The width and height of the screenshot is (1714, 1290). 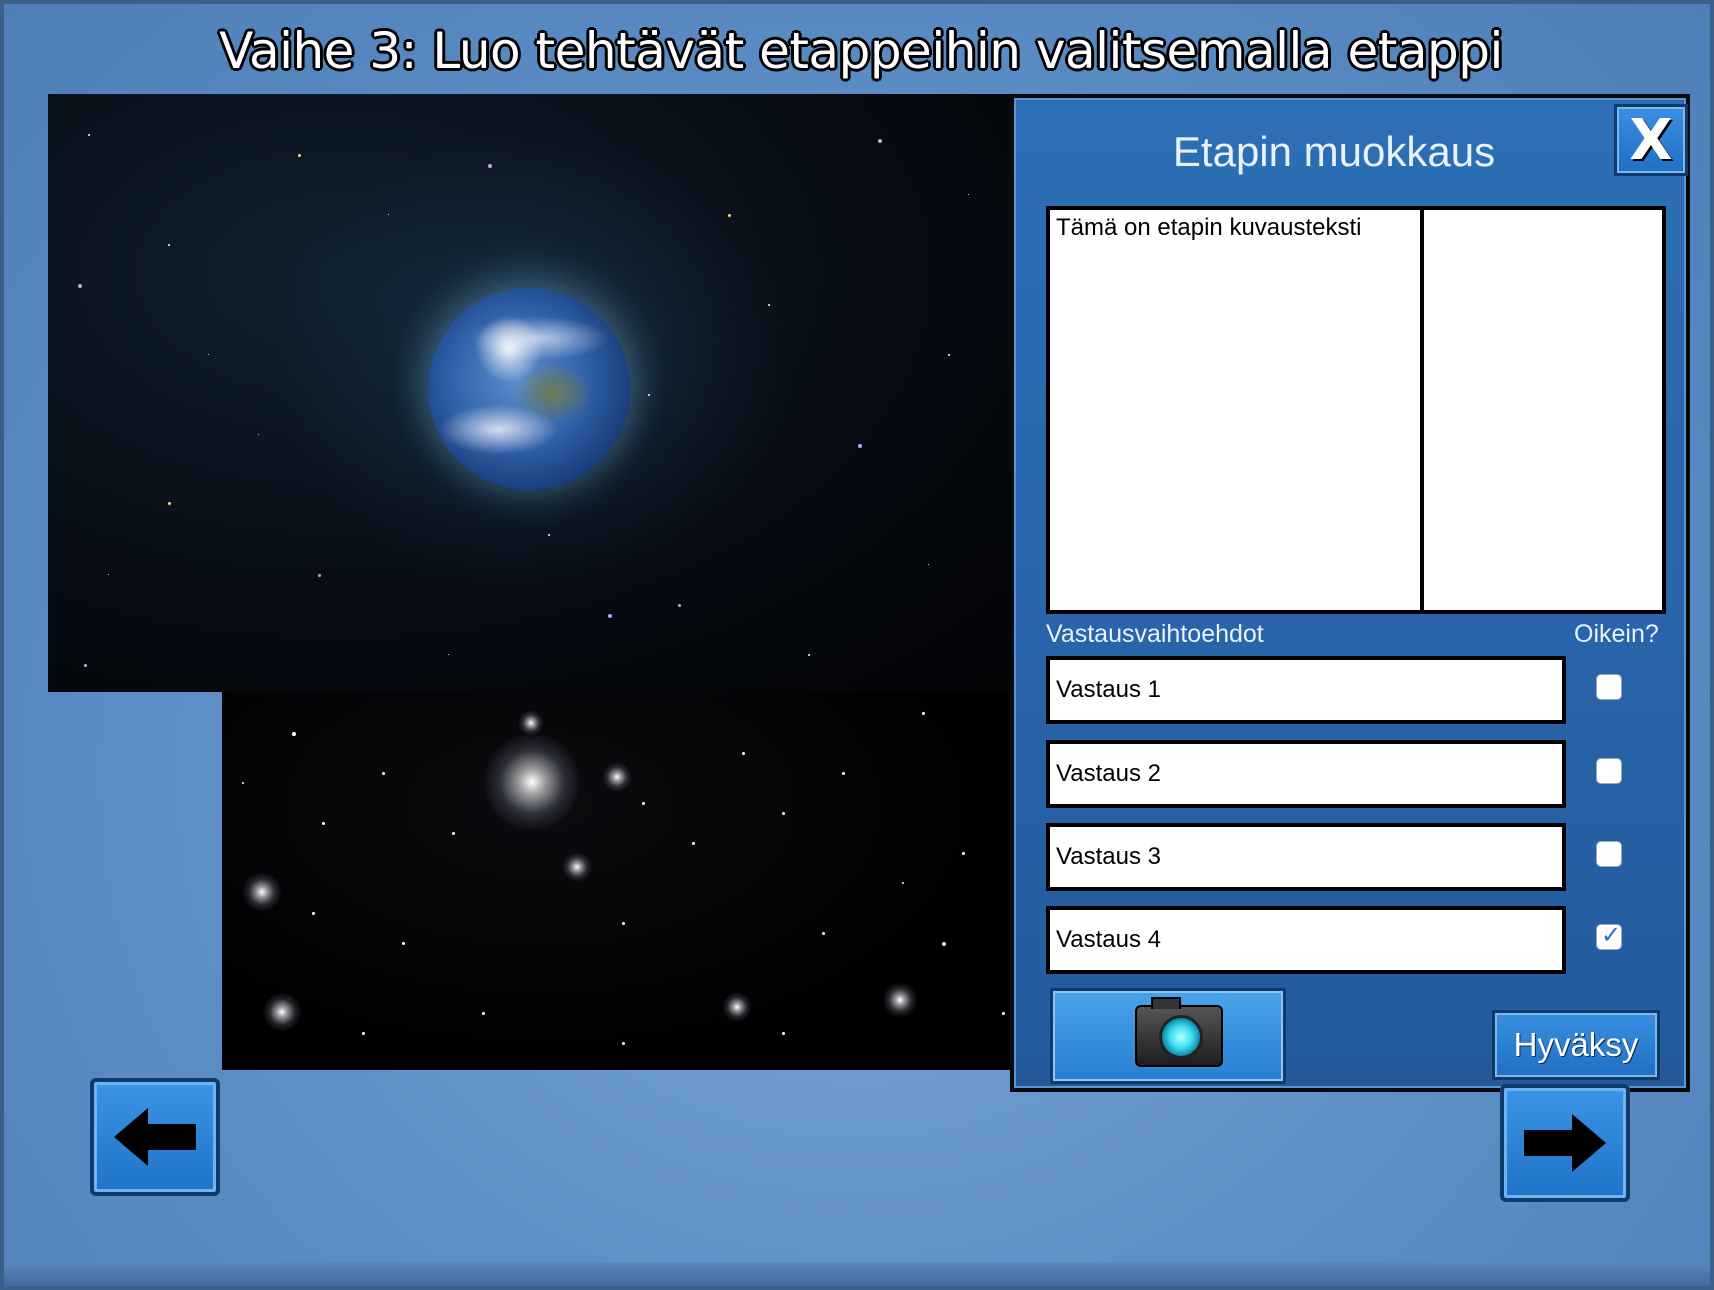 What do you see at coordinates (529, 389) in the screenshot?
I see `earth-image` at bounding box center [529, 389].